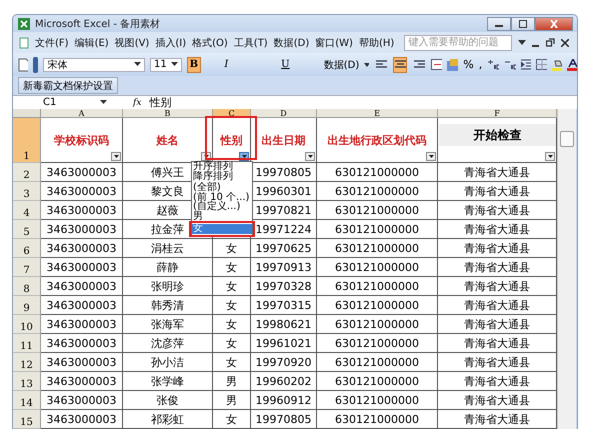 This screenshot has height=429, width=600. I want to click on name-box: C1, so click(63, 102).